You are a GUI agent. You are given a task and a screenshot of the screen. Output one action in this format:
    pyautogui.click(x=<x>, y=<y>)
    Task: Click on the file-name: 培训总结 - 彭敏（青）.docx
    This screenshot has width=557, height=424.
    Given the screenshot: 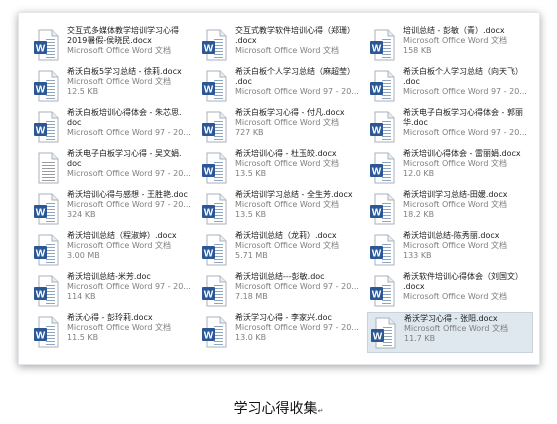 What is the action you would take?
    pyautogui.click(x=454, y=30)
    